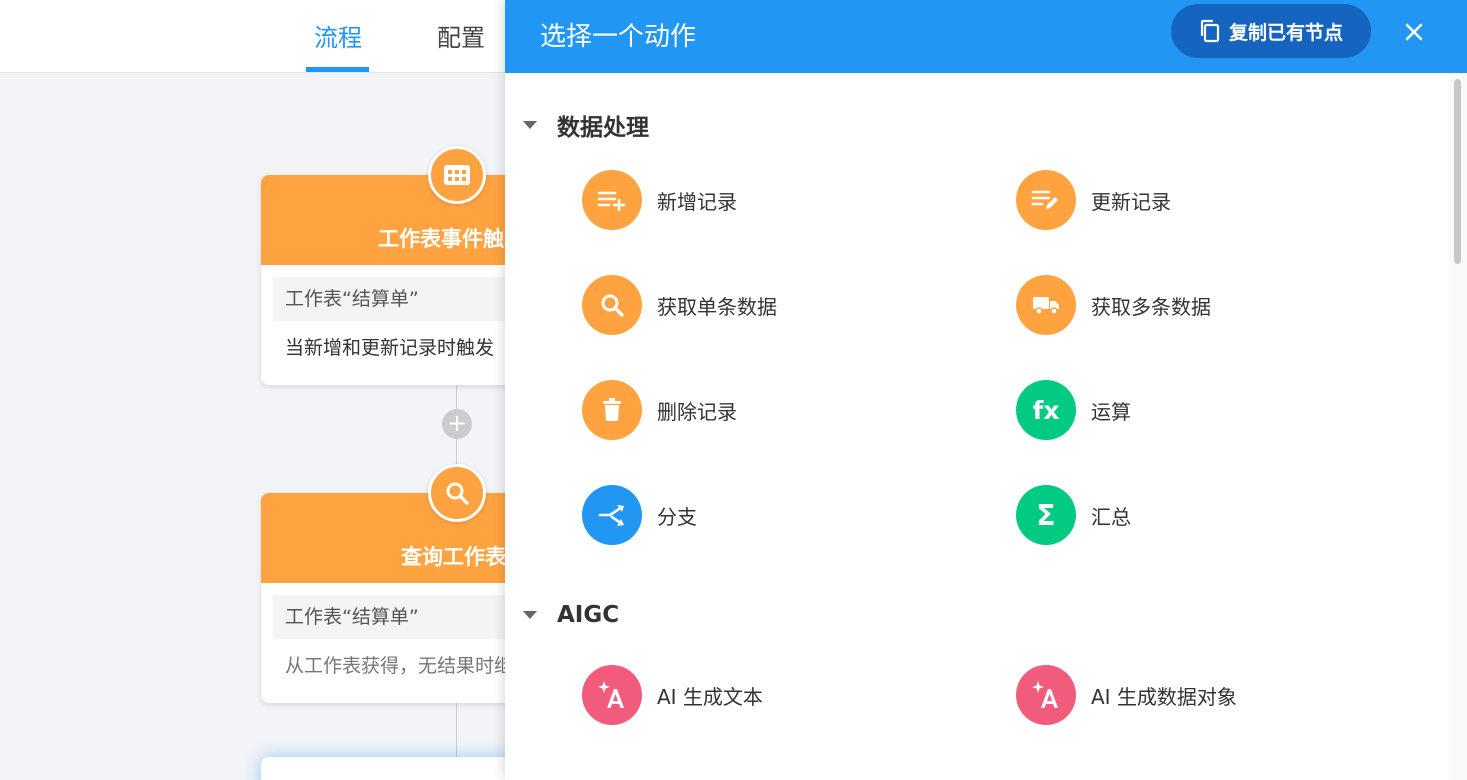 This screenshot has height=780, width=1467. I want to click on add-record-icon, so click(612, 200).